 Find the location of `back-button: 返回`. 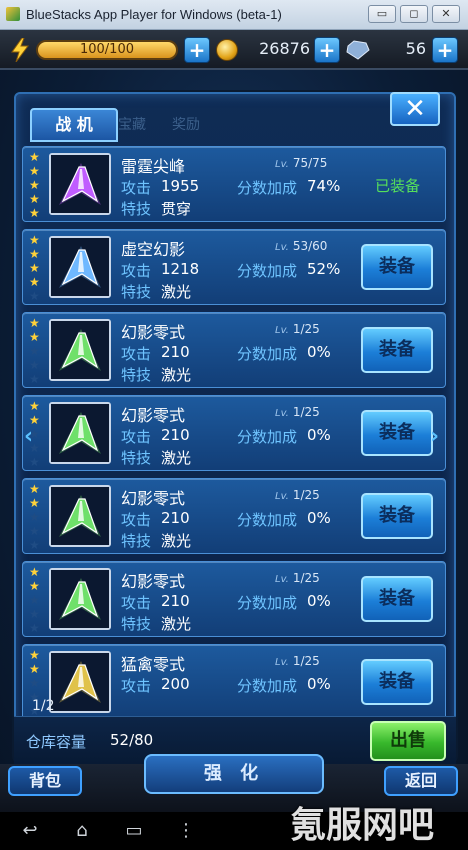

back-button: 返回 is located at coordinates (421, 781).